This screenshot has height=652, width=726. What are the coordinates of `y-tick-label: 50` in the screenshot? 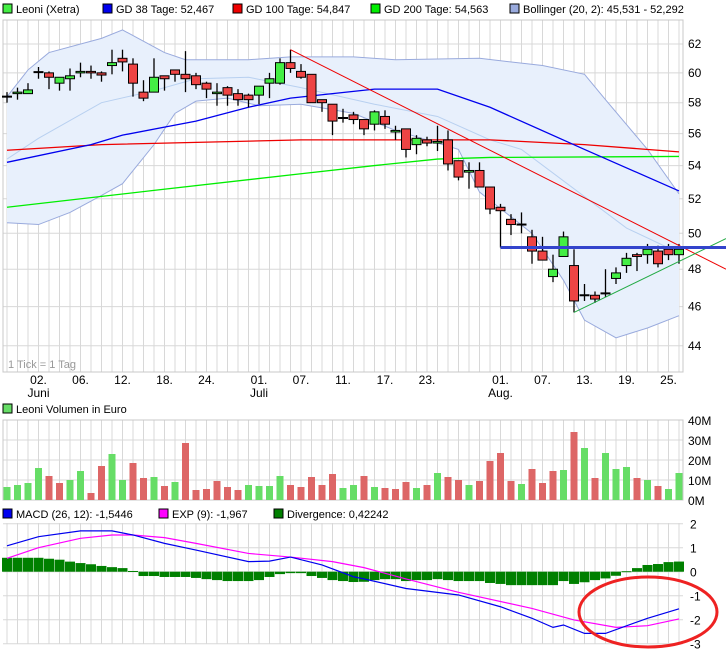 It's located at (695, 233).